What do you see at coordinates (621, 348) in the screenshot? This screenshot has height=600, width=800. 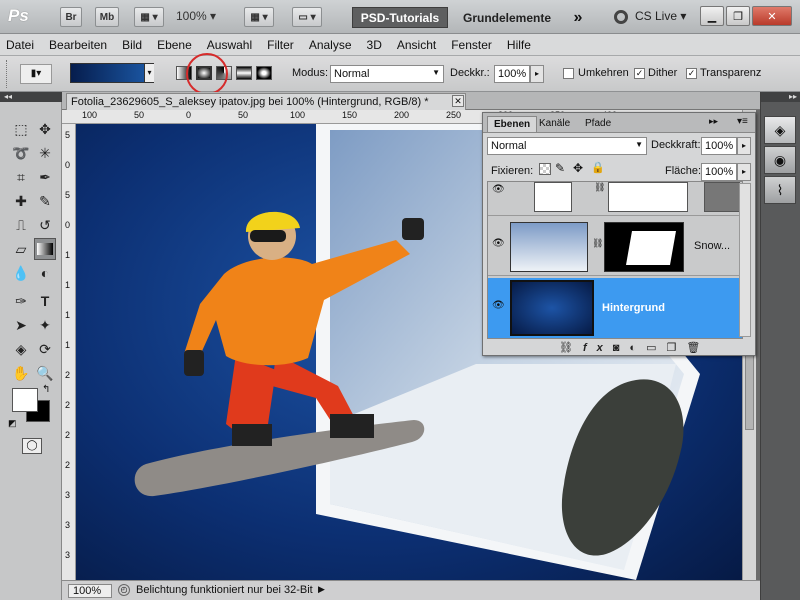 I see `mask-icon: ◙` at bounding box center [621, 348].